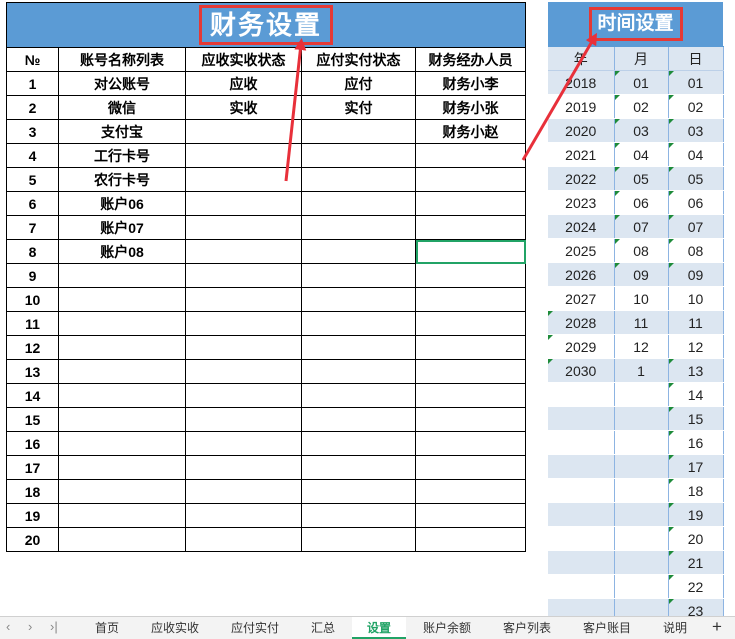  What do you see at coordinates (32, 347) in the screenshot?
I see `cell-no: 12` at bounding box center [32, 347].